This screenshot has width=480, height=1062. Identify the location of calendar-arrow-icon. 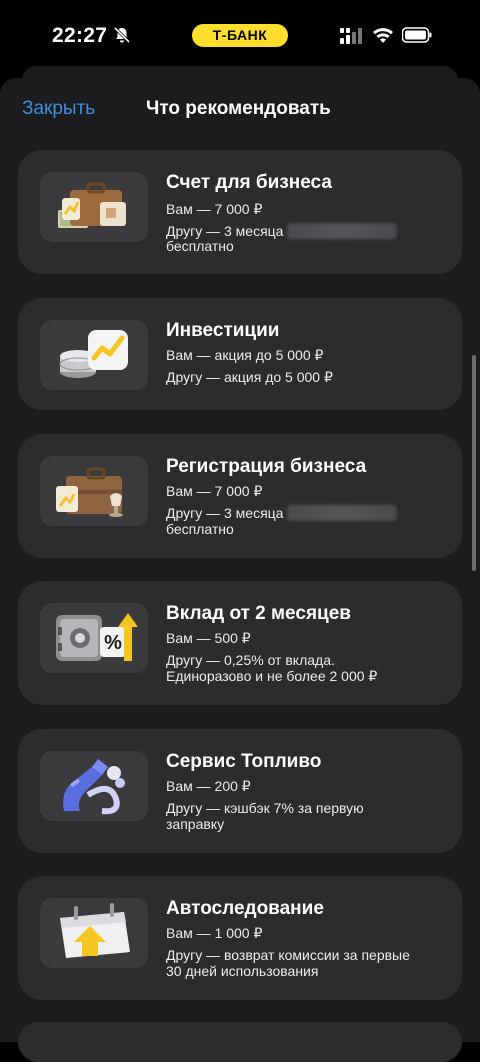
(94, 933).